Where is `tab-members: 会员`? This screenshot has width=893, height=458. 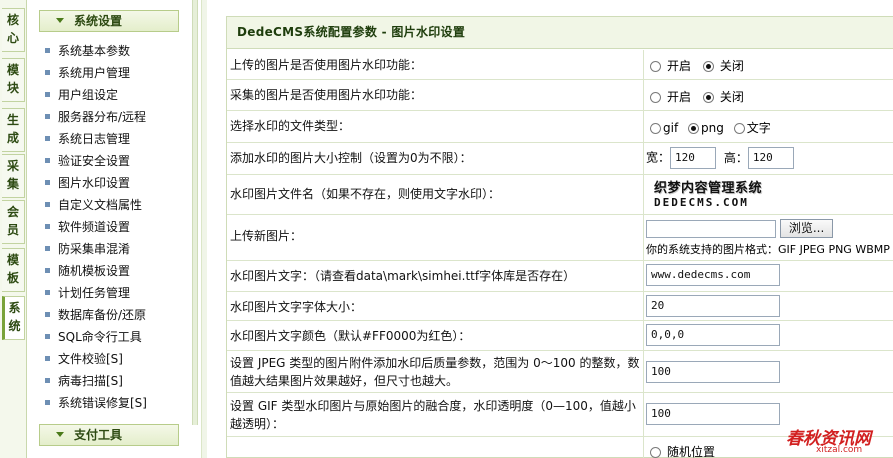 tab-members: 会员 is located at coordinates (13, 222).